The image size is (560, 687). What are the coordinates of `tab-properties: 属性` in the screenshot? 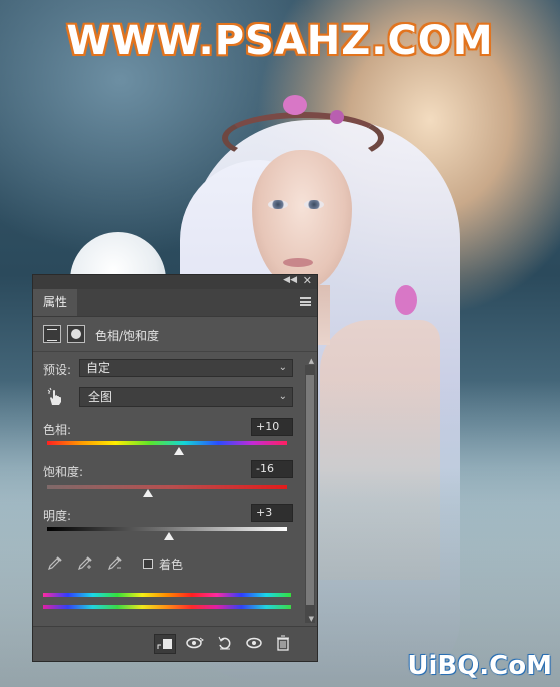 It's located at (55, 302).